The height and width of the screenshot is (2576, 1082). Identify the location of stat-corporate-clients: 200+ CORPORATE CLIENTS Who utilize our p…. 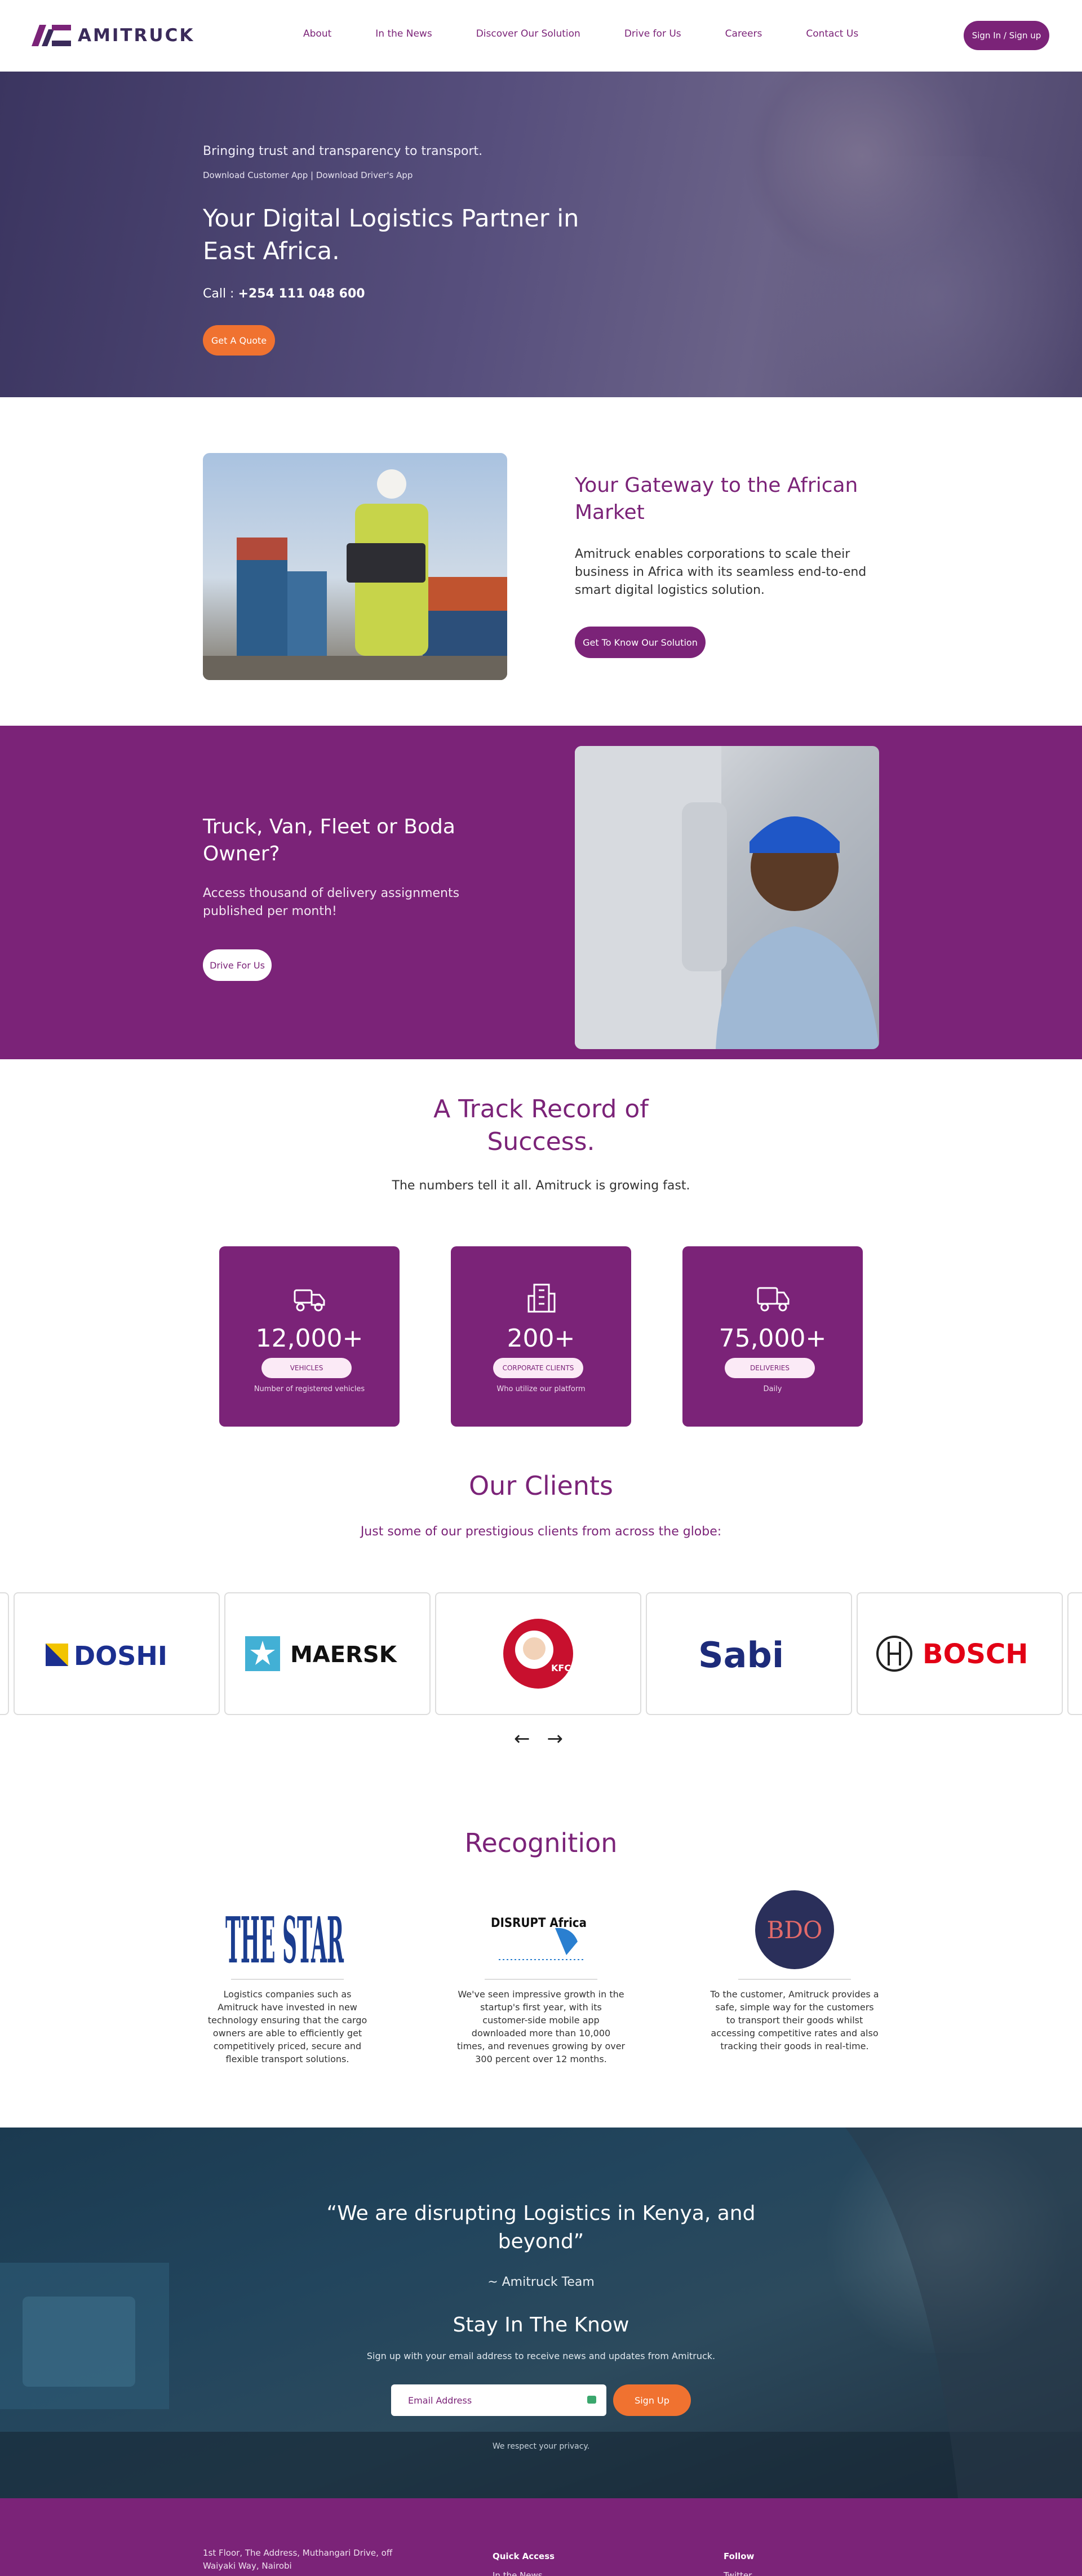
(541, 1337).